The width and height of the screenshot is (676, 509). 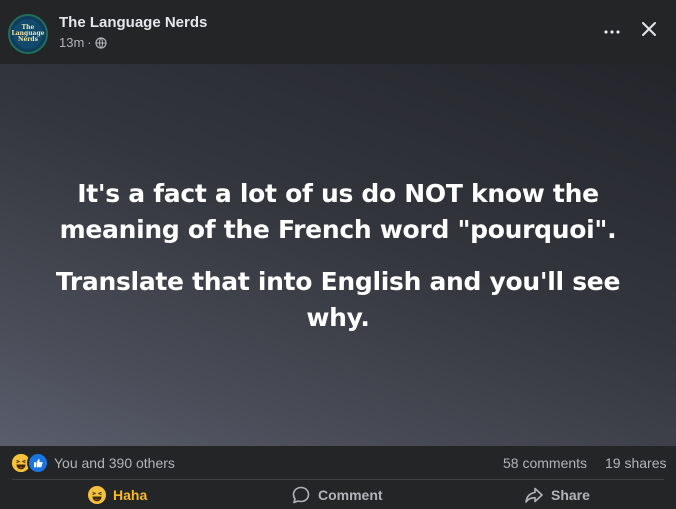 What do you see at coordinates (350, 494) in the screenshot?
I see `comment-label: Comment` at bounding box center [350, 494].